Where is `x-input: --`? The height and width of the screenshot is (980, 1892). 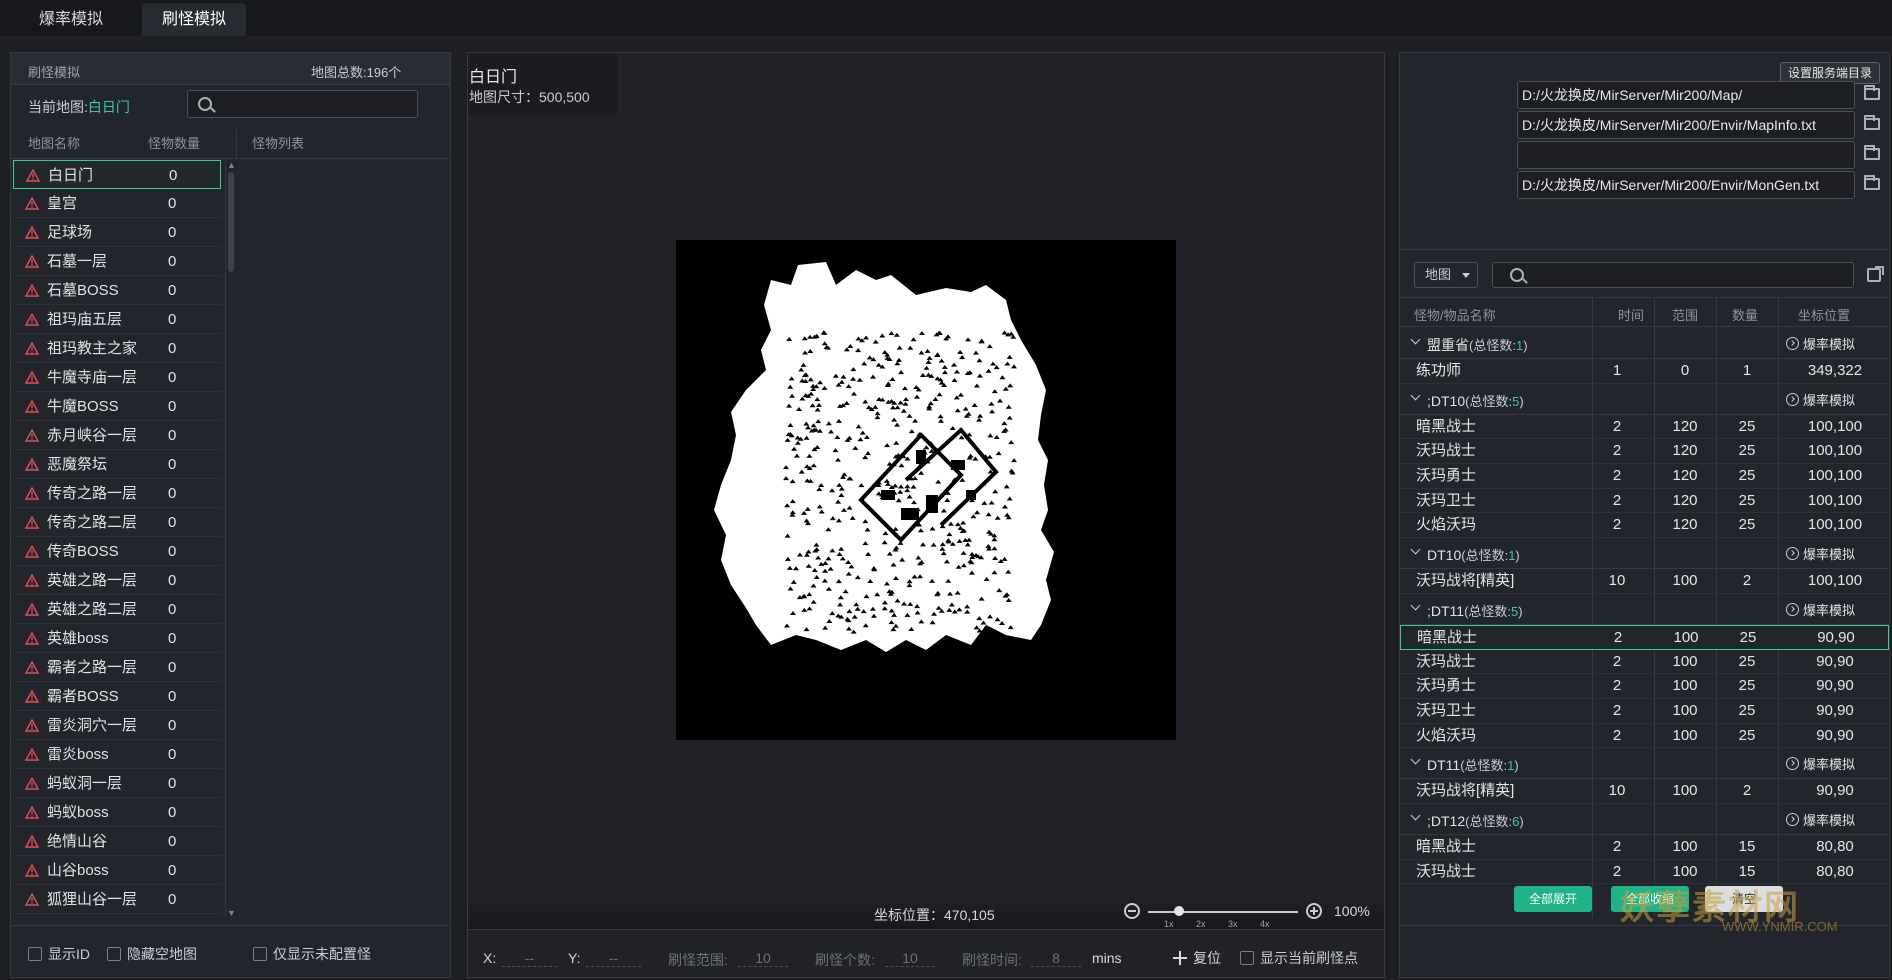 x-input: -- is located at coordinates (529, 958).